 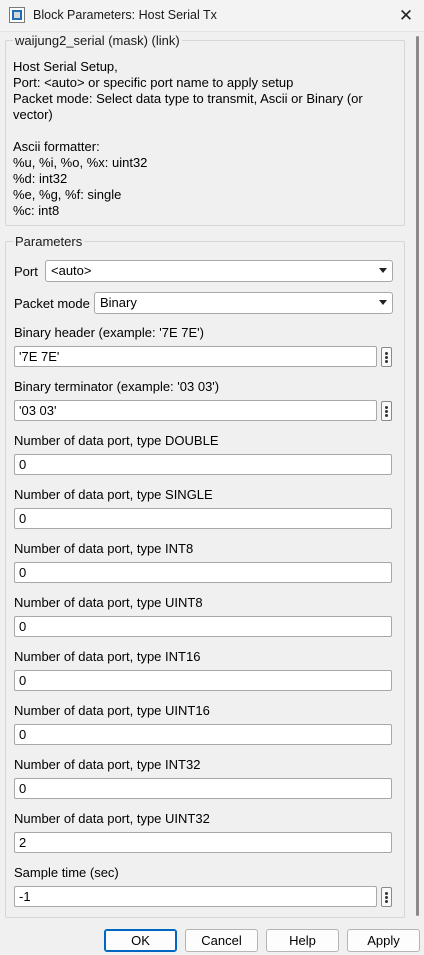 What do you see at coordinates (104, 548) in the screenshot?
I see `data-port-int8-label: Number of data port, type INT8` at bounding box center [104, 548].